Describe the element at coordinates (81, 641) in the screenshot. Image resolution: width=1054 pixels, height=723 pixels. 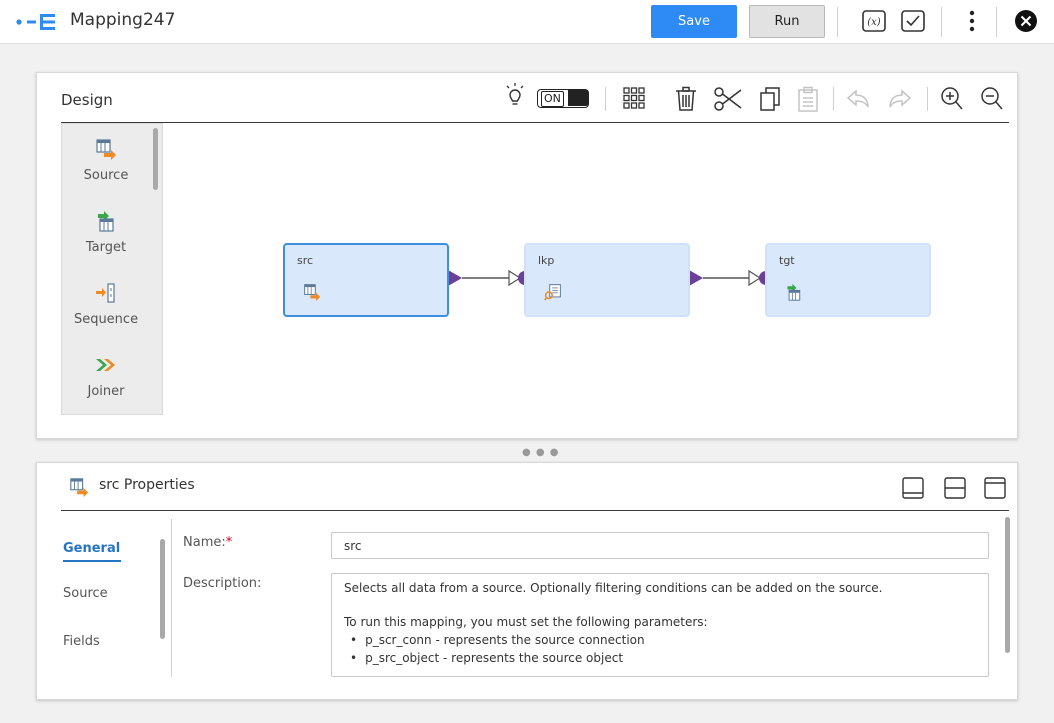
I see `tab-fields: Fields` at that location.